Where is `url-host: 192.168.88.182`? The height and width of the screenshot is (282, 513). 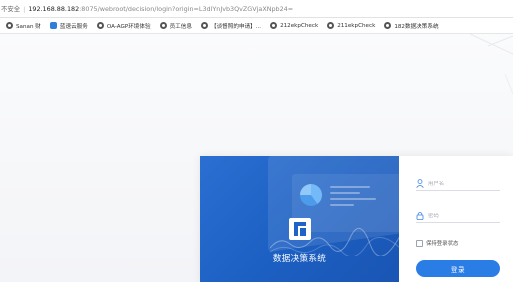 url-host: 192.168.88.182 is located at coordinates (53, 9).